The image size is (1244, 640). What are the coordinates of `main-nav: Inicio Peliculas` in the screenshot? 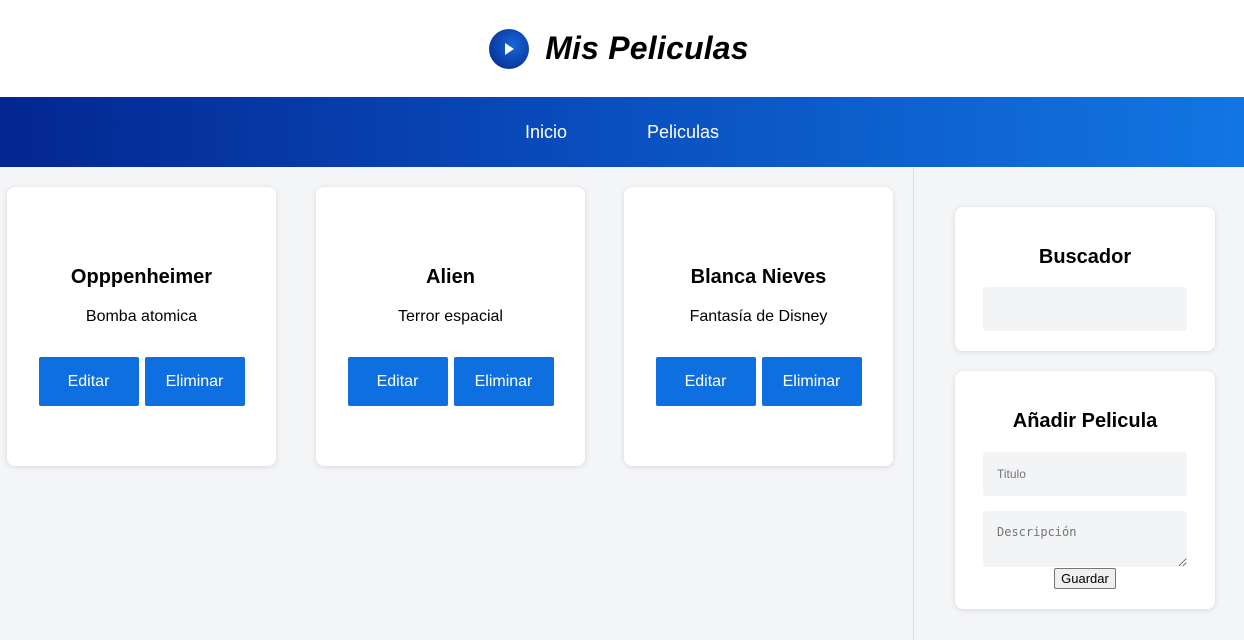 It's located at (622, 132).